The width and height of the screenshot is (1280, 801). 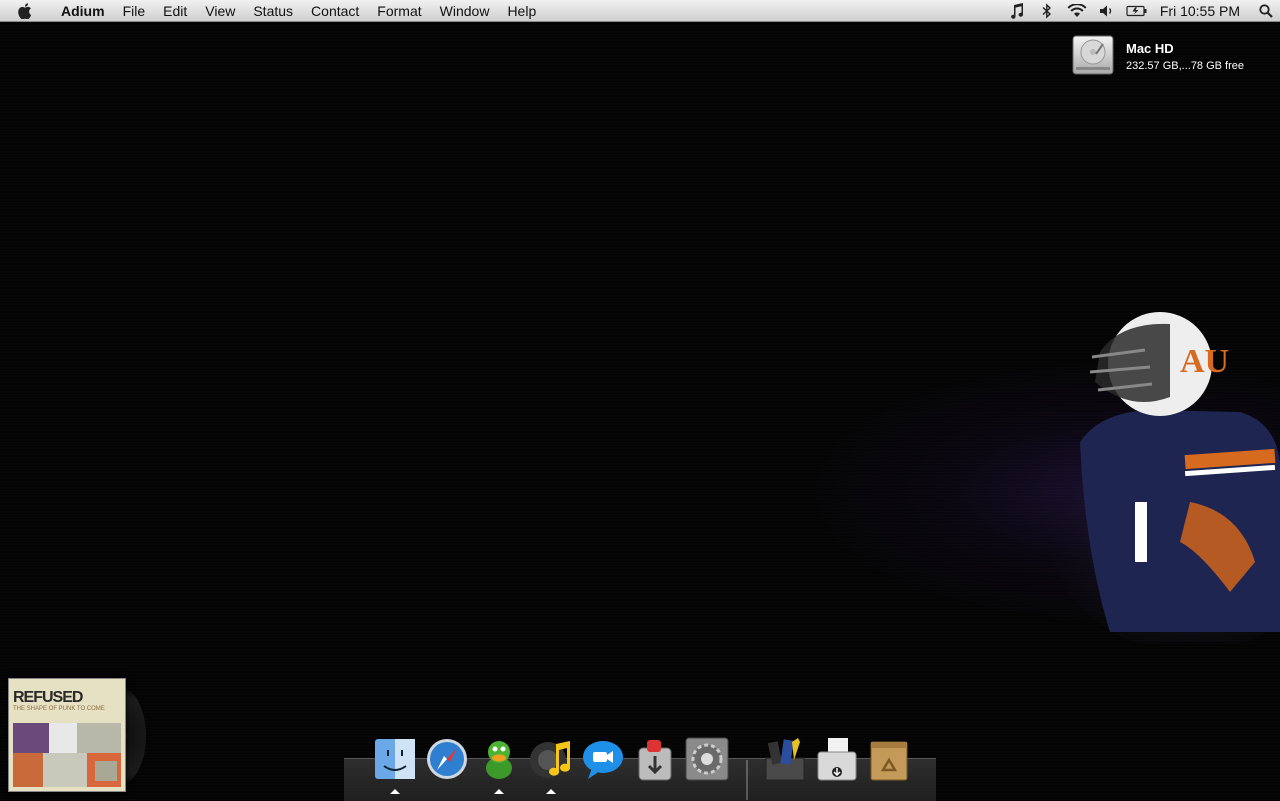 What do you see at coordinates (747, 780) in the screenshot?
I see `dock-separator` at bounding box center [747, 780].